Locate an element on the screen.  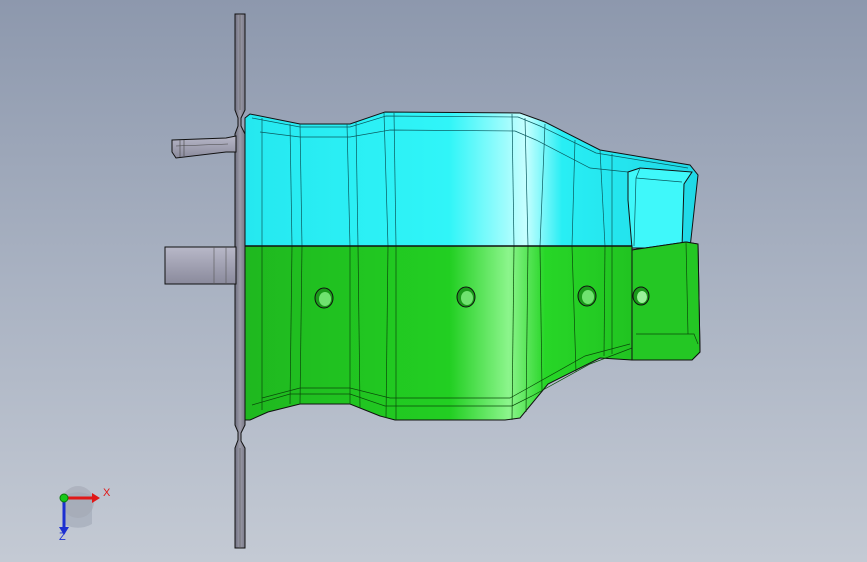
x-axis-label: X is located at coordinates (107, 493).